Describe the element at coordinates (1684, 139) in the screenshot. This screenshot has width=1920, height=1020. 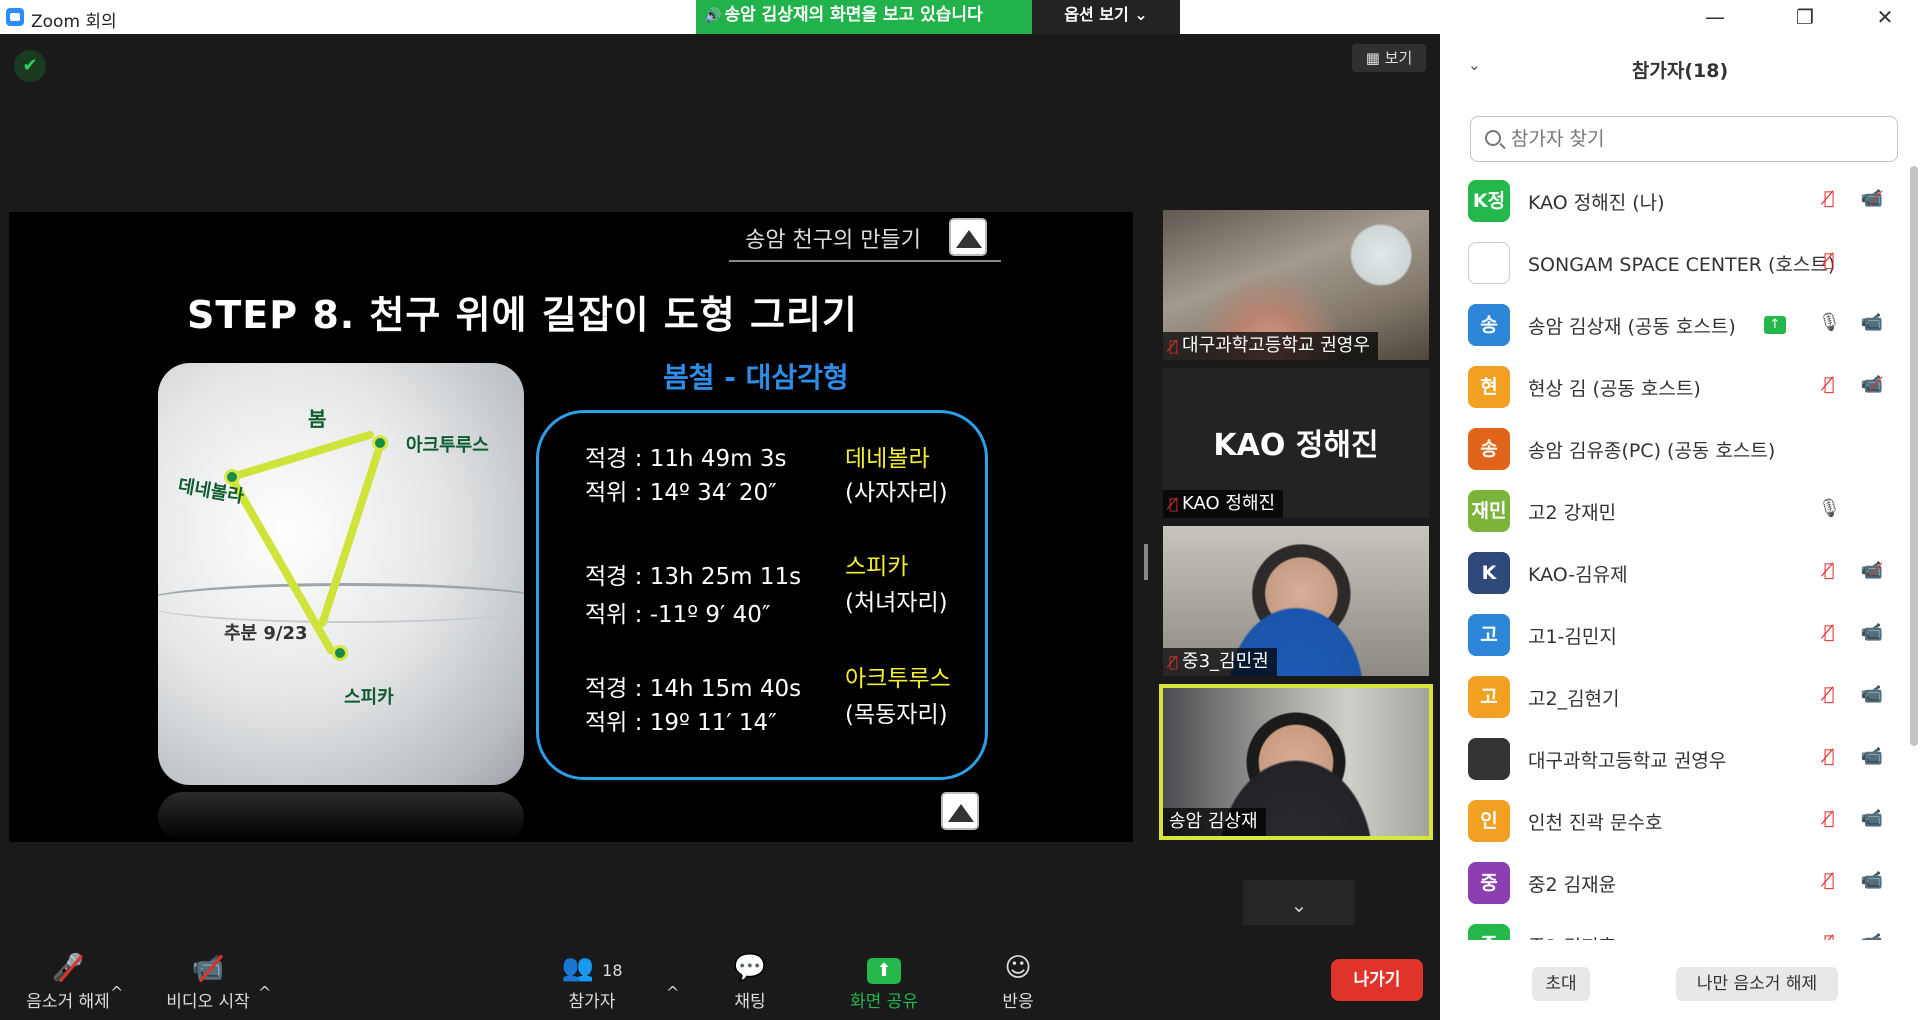
I see `participant-search-input: 참가자 찾기` at that location.